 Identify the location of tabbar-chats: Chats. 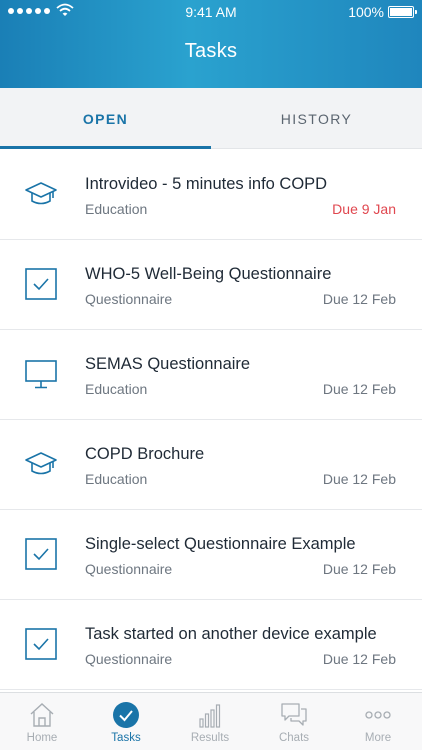
(294, 721).